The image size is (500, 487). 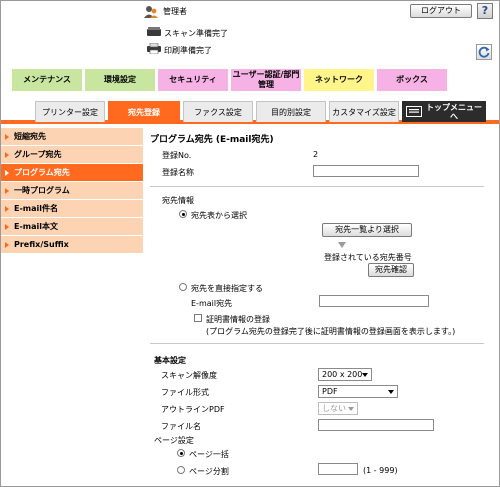 I want to click on sidebar-item-label: グループ宛先, so click(x=38, y=154).